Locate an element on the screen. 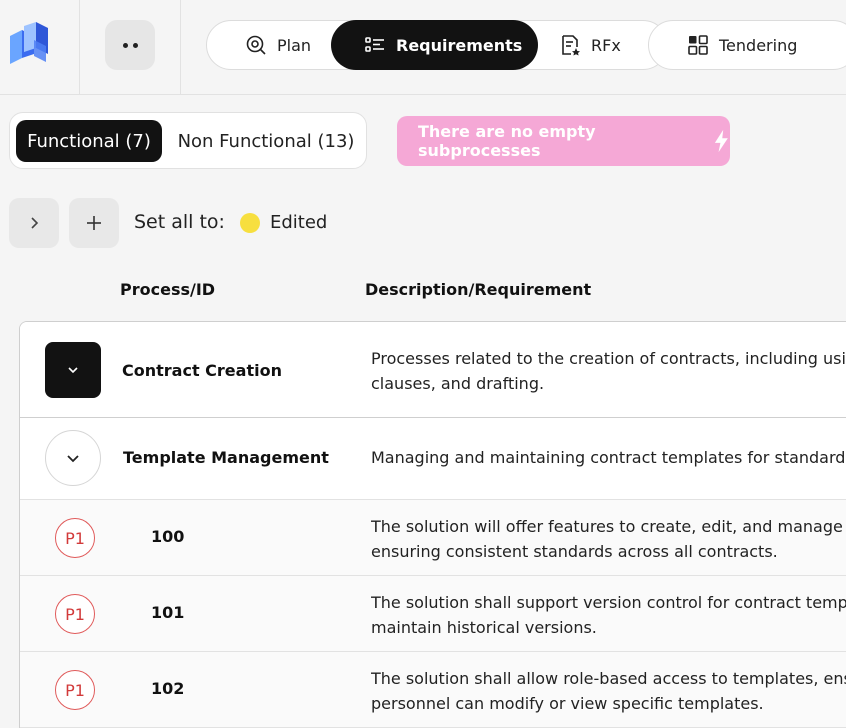 The height and width of the screenshot is (728, 846). tab-tendering: Tendering is located at coordinates (747, 45).